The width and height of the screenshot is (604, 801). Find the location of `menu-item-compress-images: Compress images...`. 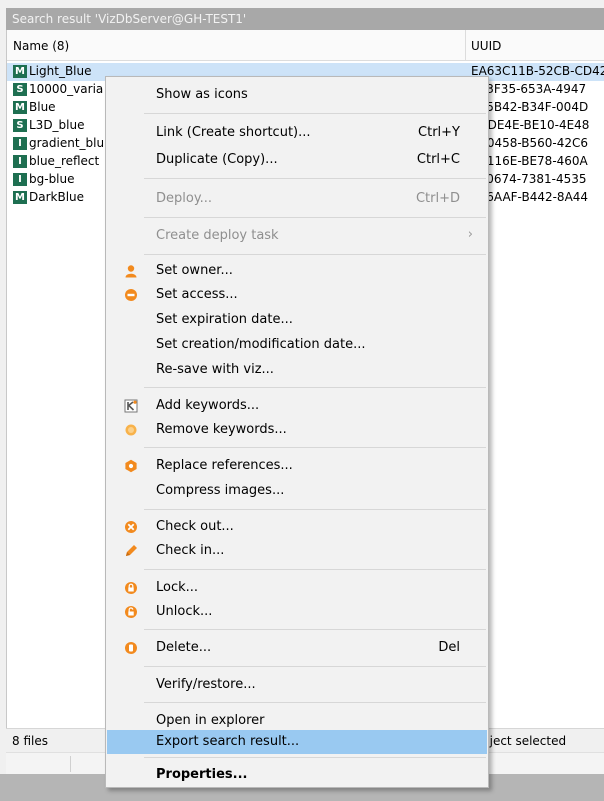

menu-item-compress-images: Compress images... is located at coordinates (297, 491).